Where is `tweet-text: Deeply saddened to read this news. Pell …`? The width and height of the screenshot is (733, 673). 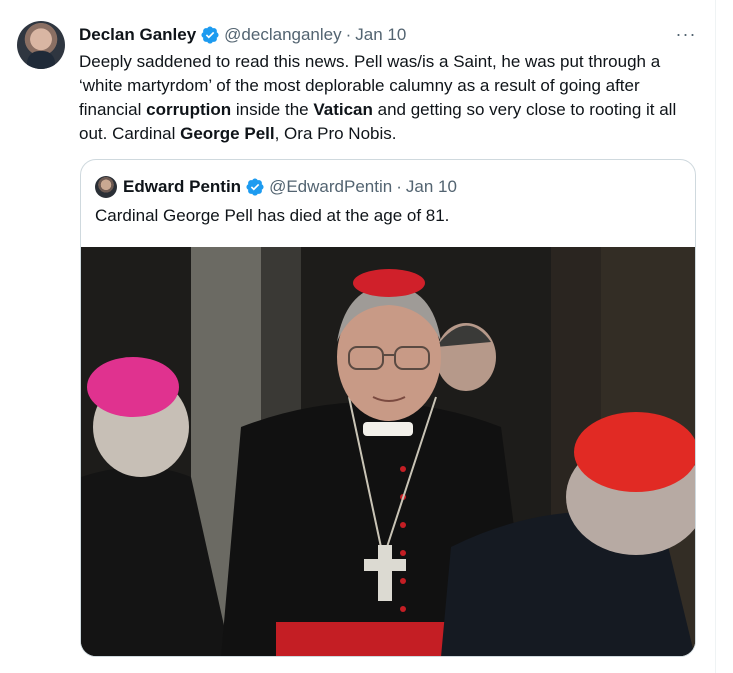
tweet-text: Deeply saddened to read this news. Pell … is located at coordinates (389, 98).